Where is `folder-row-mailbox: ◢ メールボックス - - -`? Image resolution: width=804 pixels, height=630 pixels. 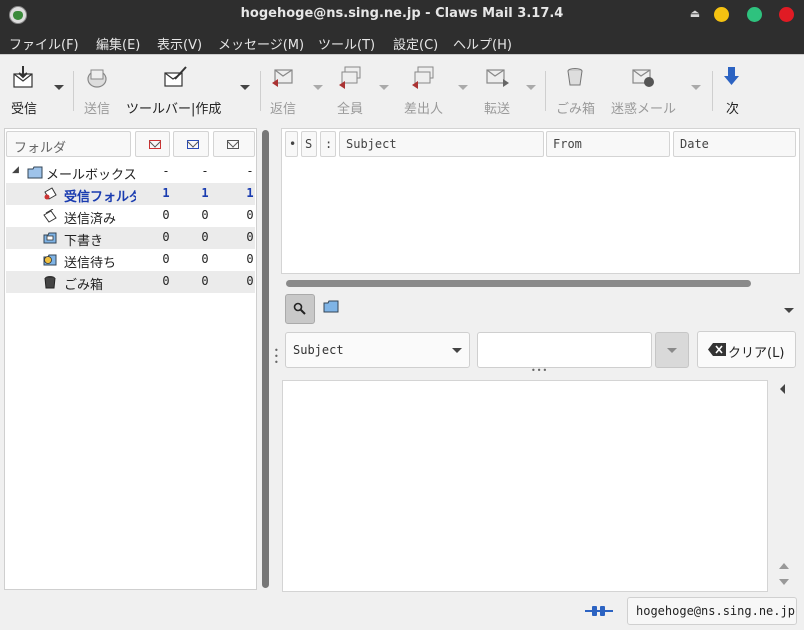 folder-row-mailbox: ◢ メールボックス - - - is located at coordinates (130, 172).